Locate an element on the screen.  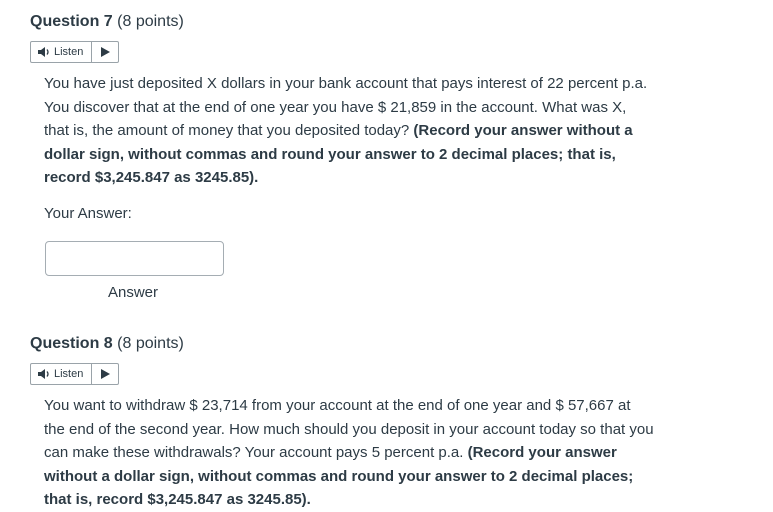
question-7-title: Question 7 (8 points) is located at coordinates (107, 22).